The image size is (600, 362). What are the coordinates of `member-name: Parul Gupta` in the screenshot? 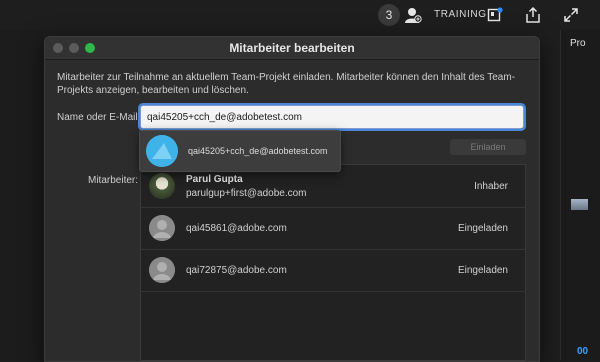 It's located at (214, 179).